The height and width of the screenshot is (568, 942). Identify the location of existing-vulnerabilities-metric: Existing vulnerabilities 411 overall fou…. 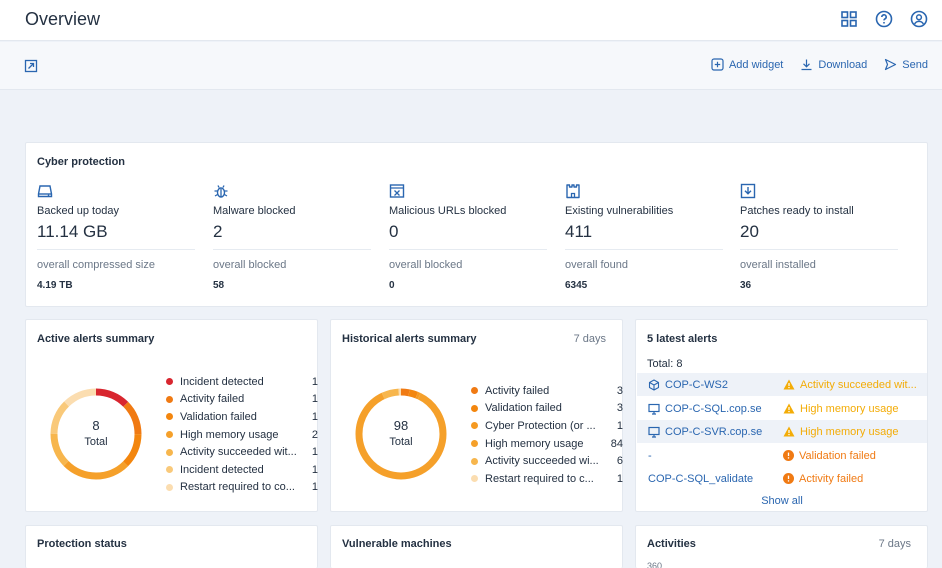
(644, 237).